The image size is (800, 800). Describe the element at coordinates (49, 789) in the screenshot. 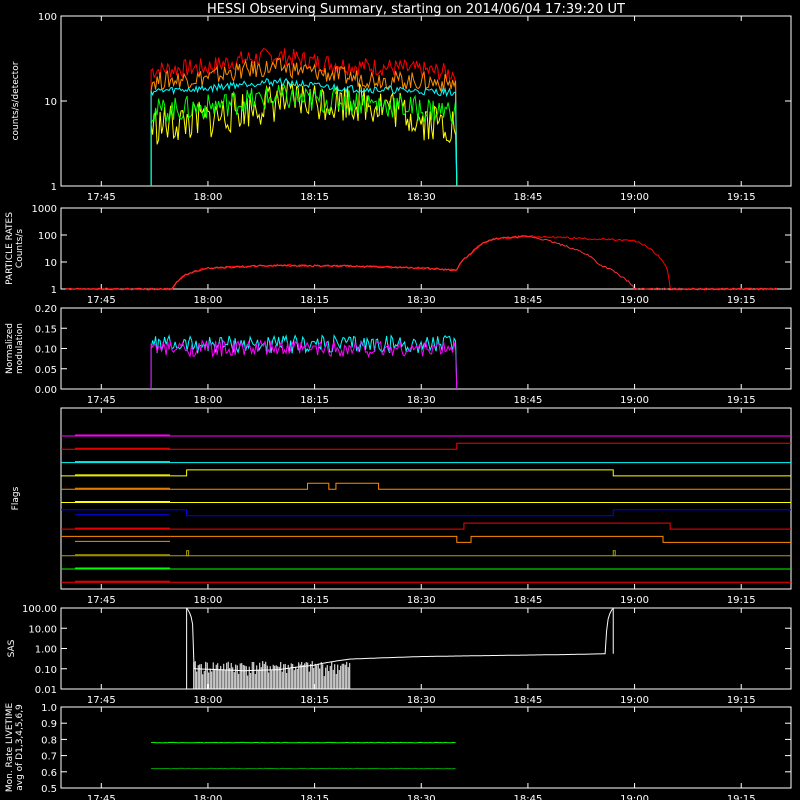

I see `y-tick-label: 0.5` at that location.